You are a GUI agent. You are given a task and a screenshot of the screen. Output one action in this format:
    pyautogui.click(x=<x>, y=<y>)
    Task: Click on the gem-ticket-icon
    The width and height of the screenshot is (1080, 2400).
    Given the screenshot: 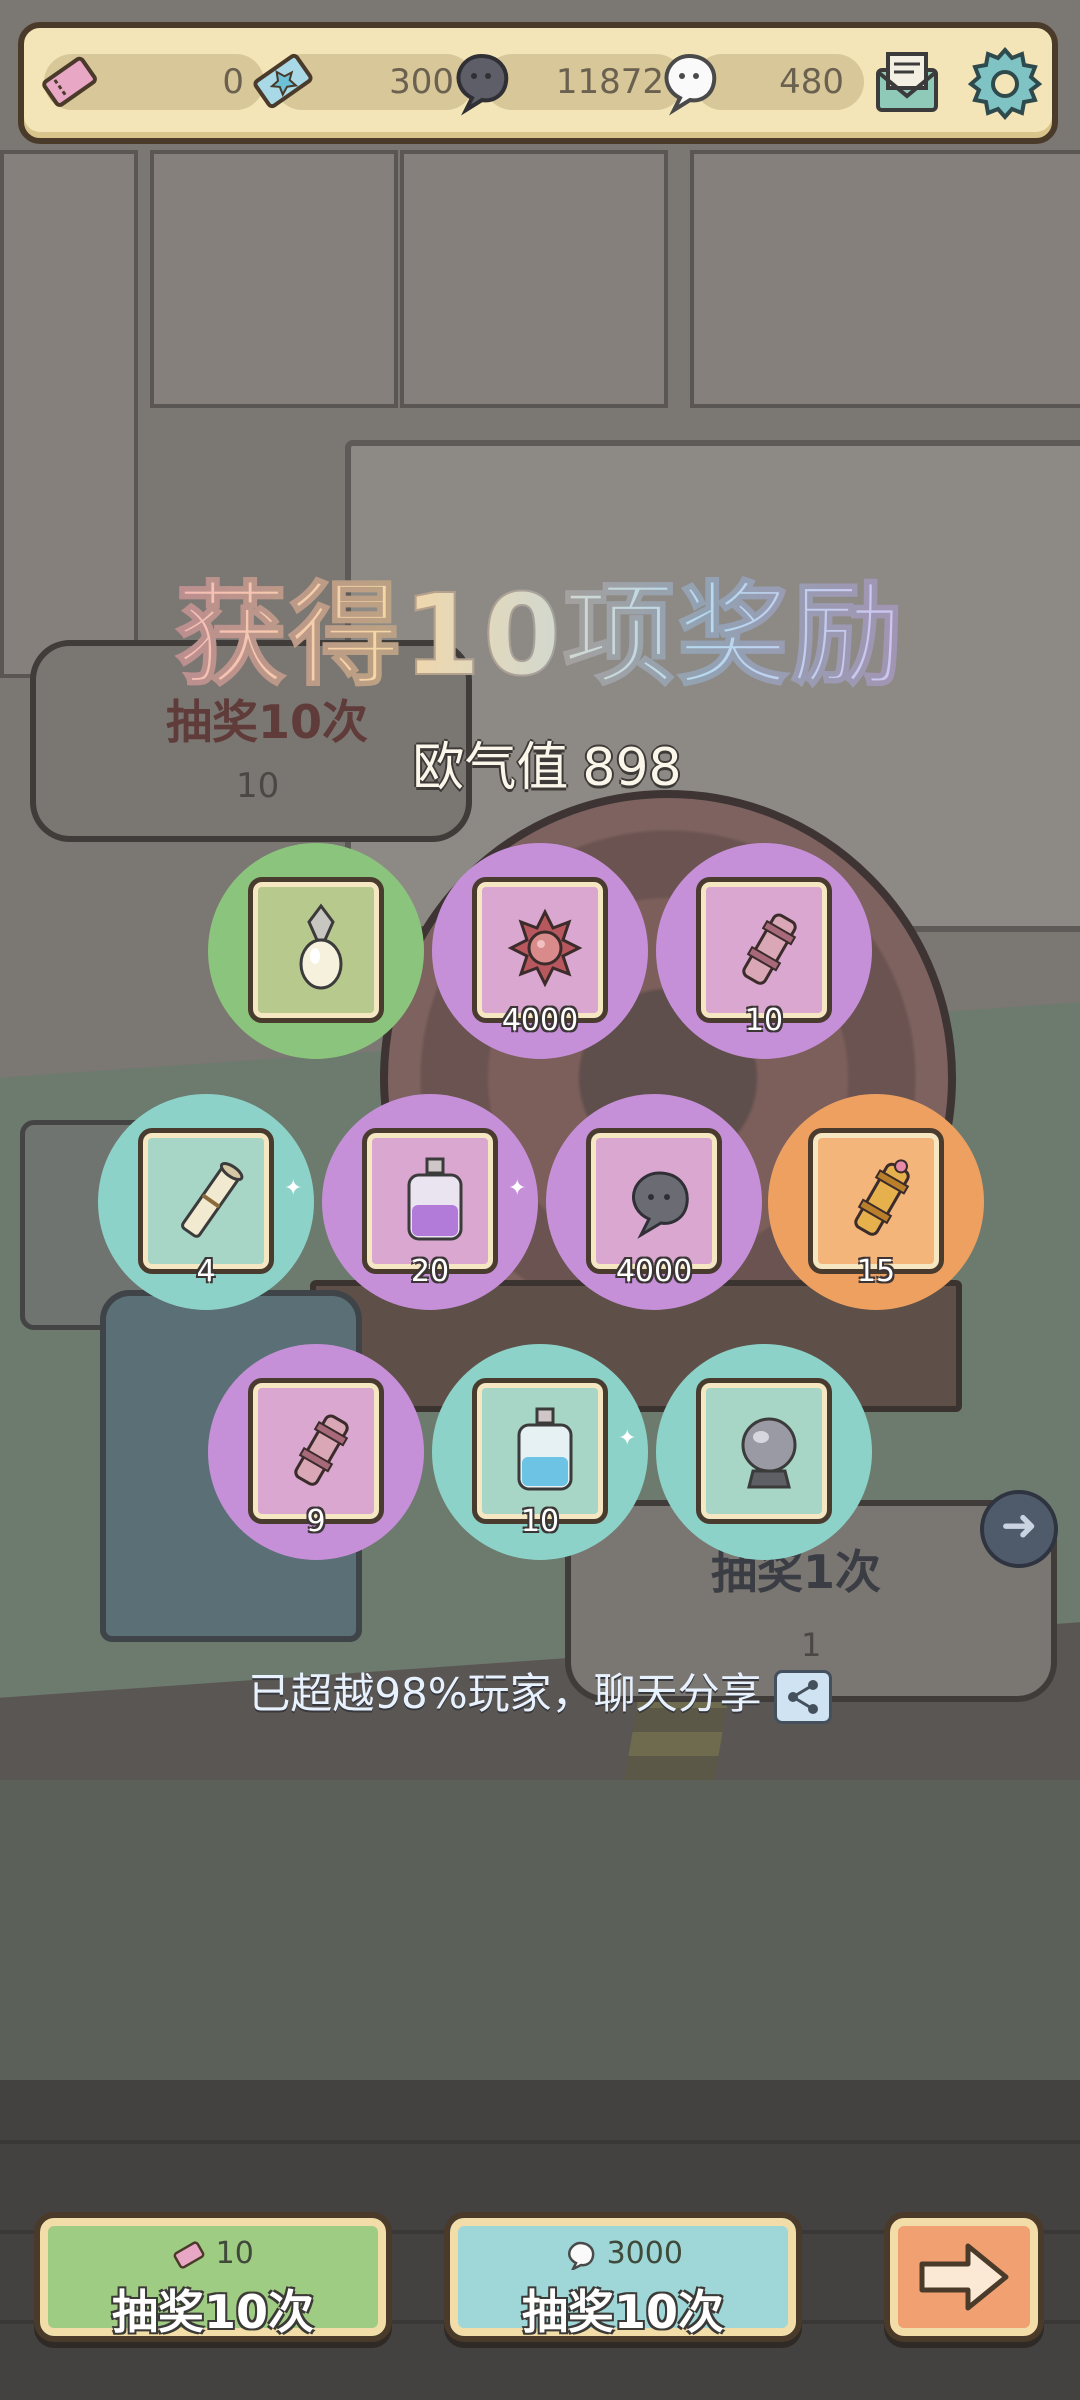 What is the action you would take?
    pyautogui.click(x=283, y=81)
    